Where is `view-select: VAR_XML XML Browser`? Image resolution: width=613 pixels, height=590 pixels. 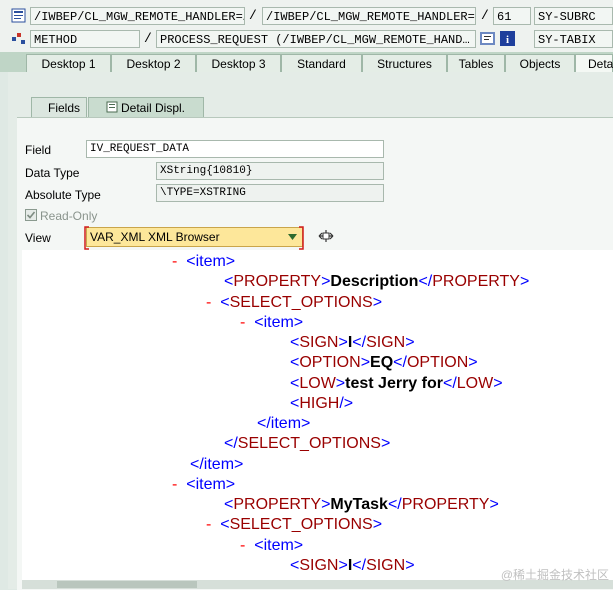
view-select: VAR_XML XML Browser is located at coordinates (194, 237).